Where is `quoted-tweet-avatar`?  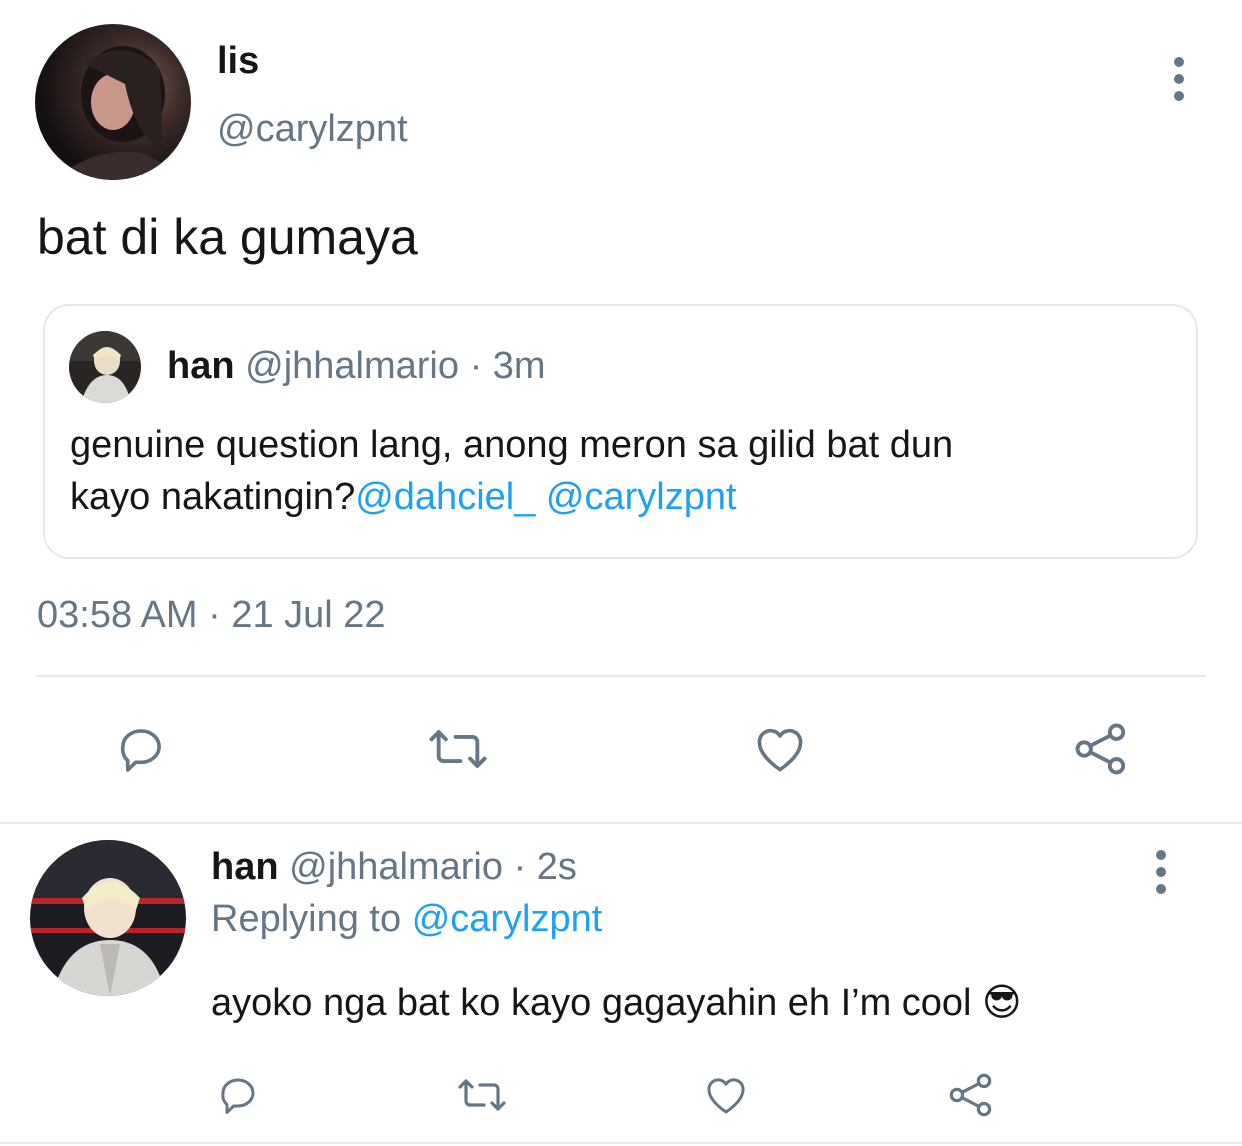
quoted-tweet-avatar is located at coordinates (105, 367).